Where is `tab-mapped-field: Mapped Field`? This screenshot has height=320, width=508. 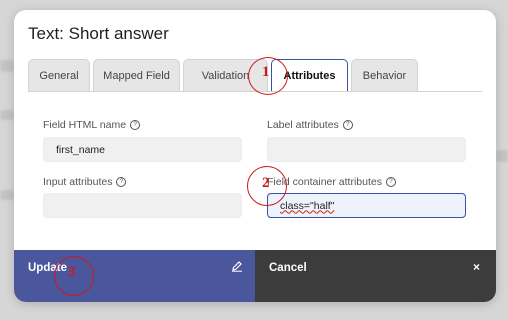 tab-mapped-field: Mapped Field is located at coordinates (136, 75).